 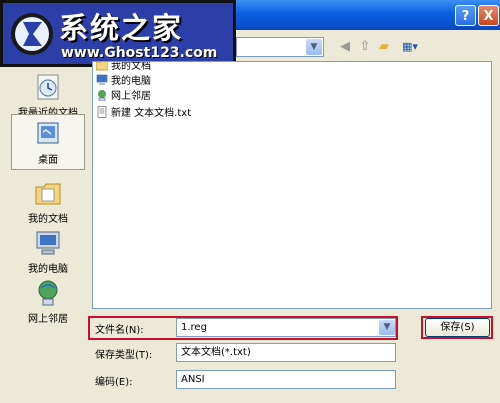 What do you see at coordinates (48, 133) in the screenshot?
I see `desktop-icon` at bounding box center [48, 133].